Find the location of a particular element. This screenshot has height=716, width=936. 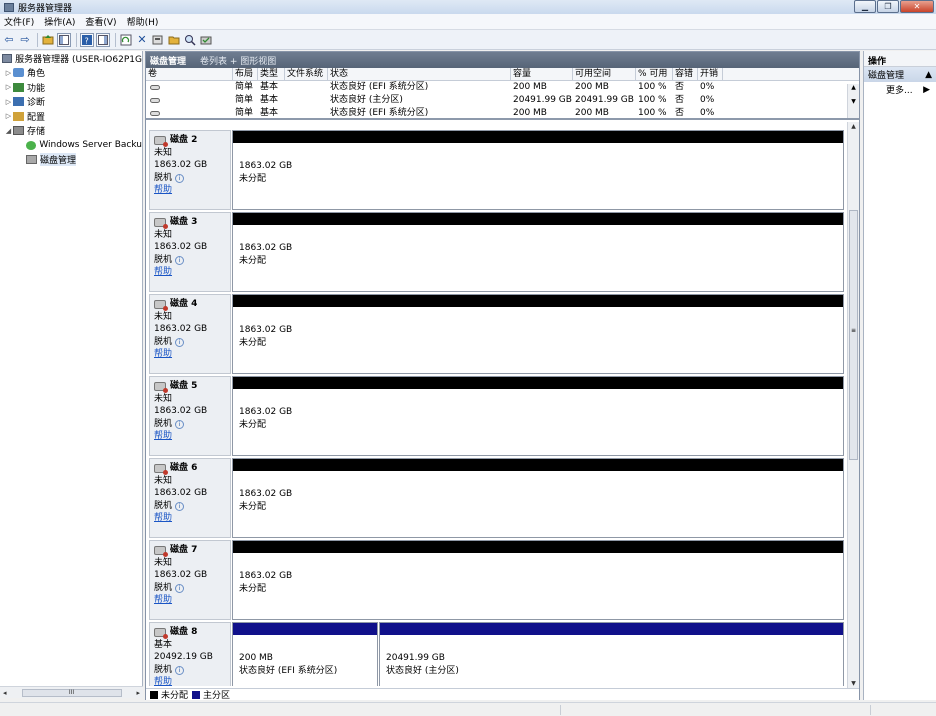

console-tree-icon is located at coordinates (64, 39).